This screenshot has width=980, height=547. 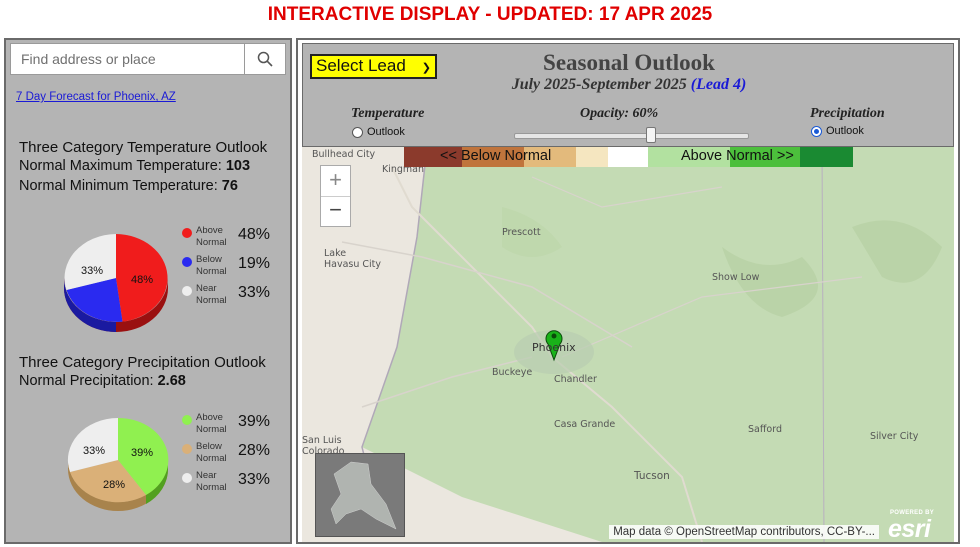 What do you see at coordinates (426, 68) in the screenshot?
I see `chevron-down-icon: ❯` at bounding box center [426, 68].